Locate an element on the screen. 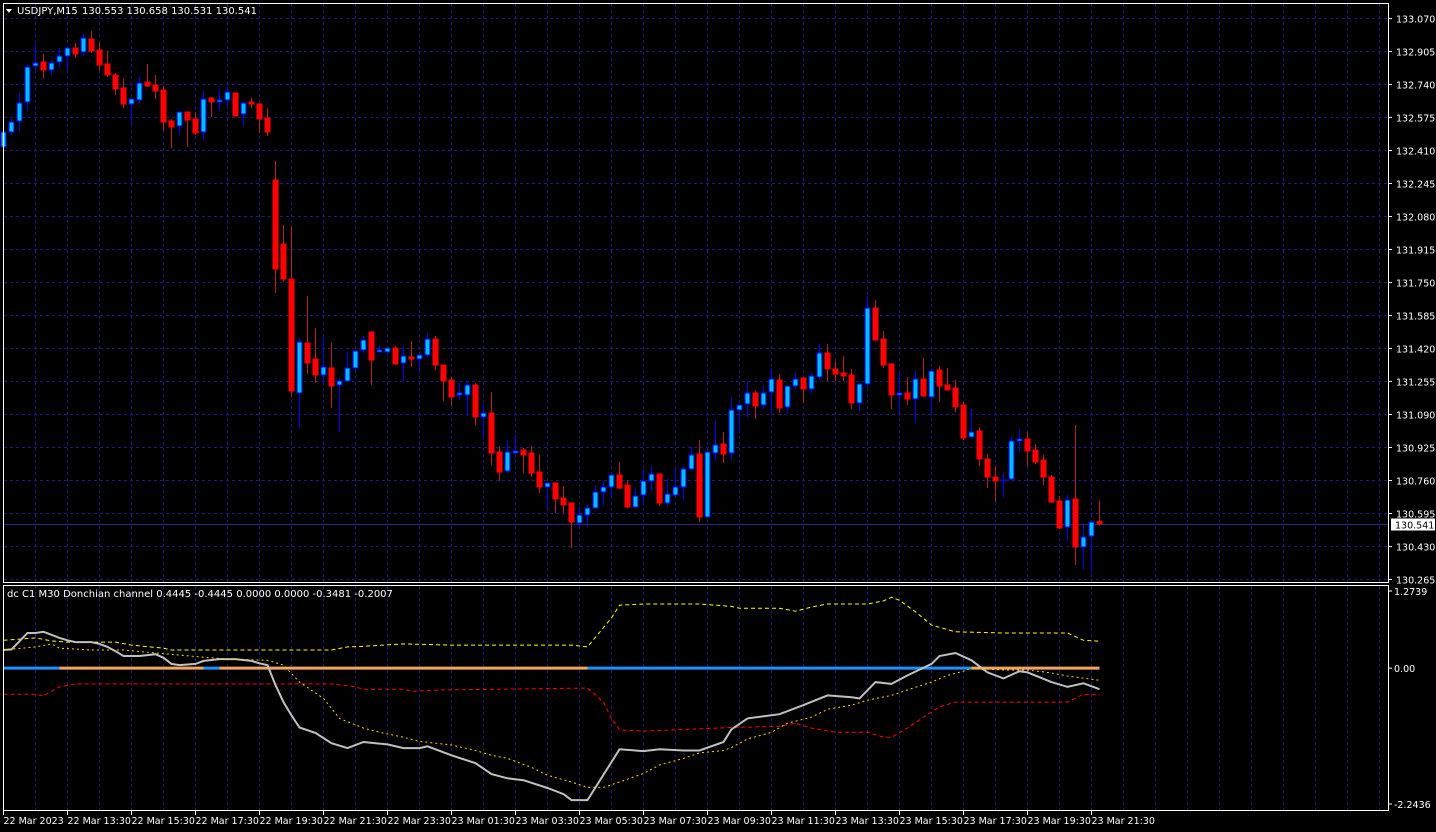 Image resolution: width=1436 pixels, height=832 pixels. time-label: 22 Mar 13:30 is located at coordinates (99, 821).